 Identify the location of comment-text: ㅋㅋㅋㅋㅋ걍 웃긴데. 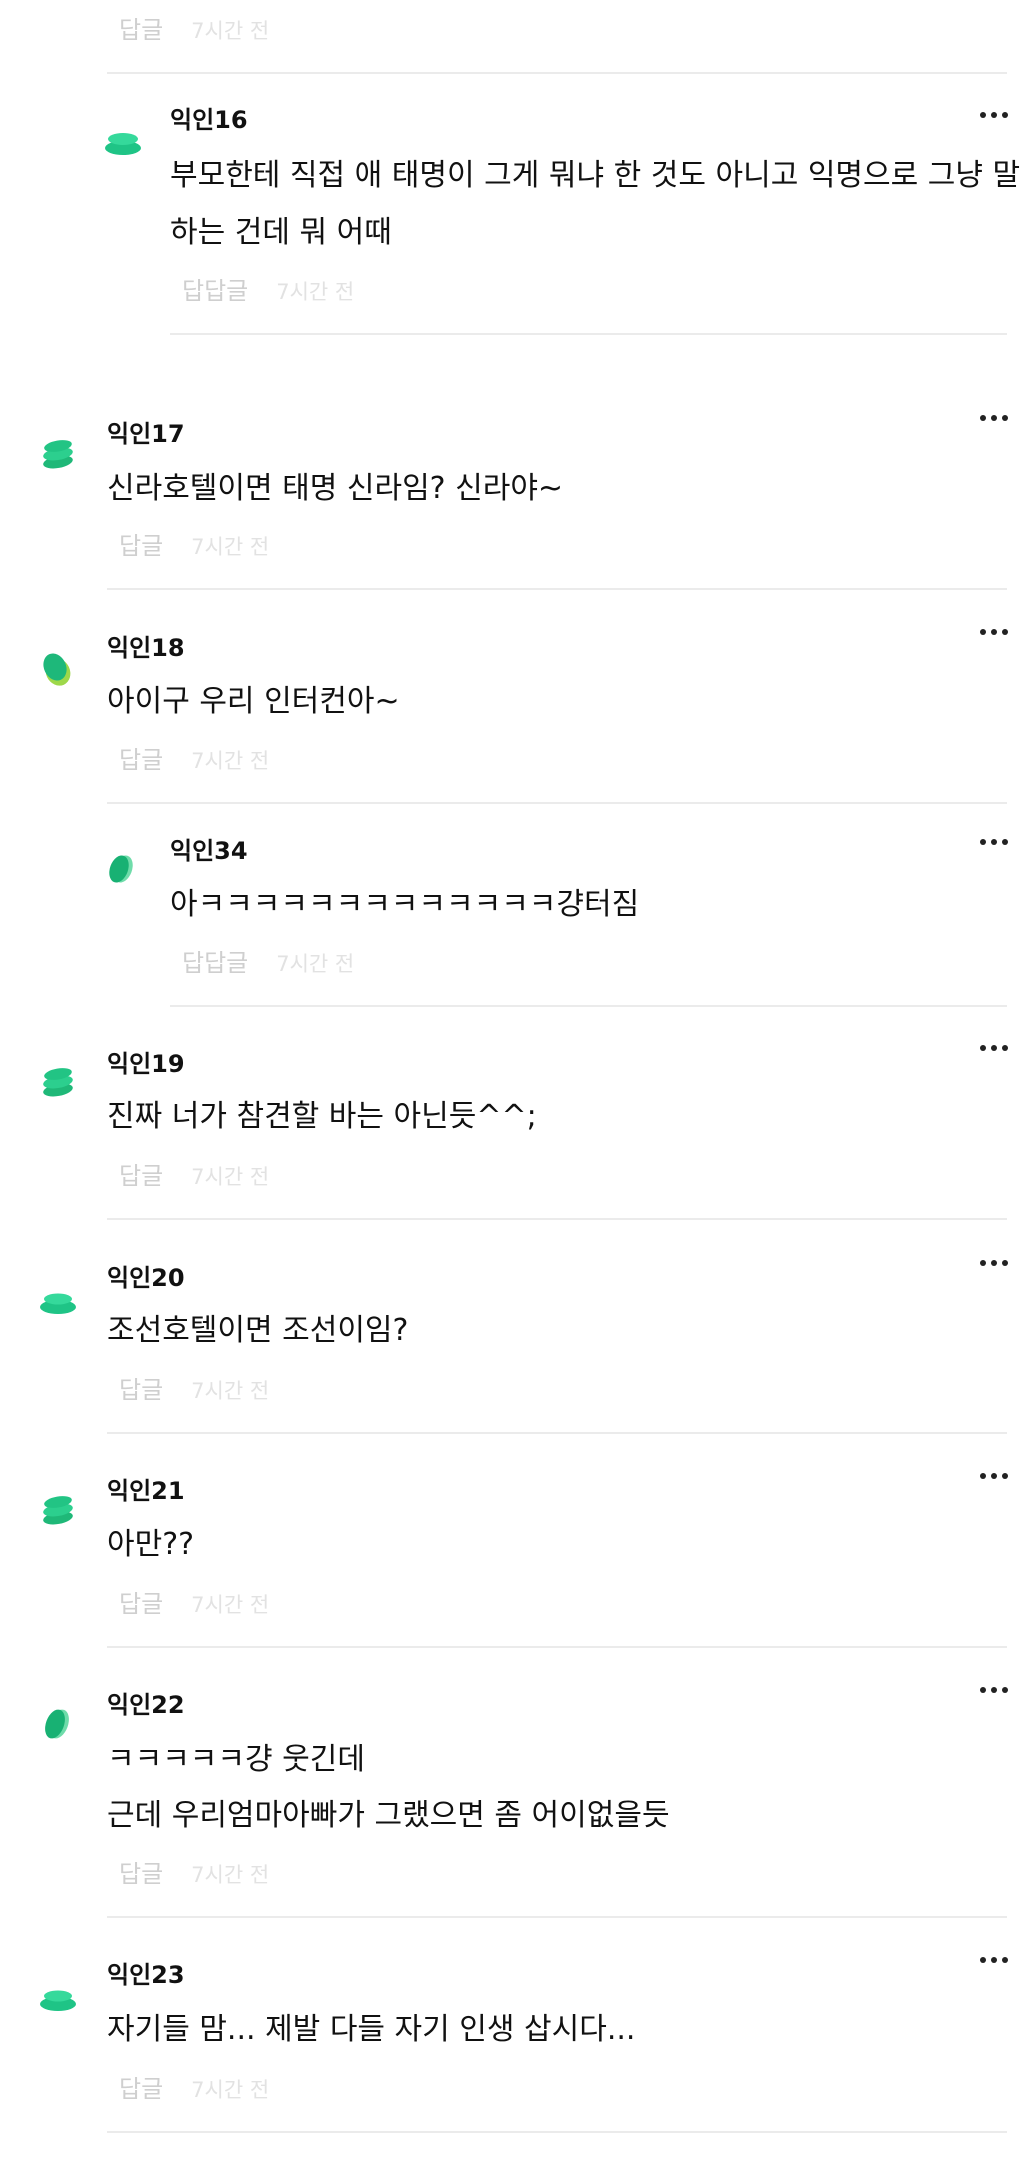
(236, 1759).